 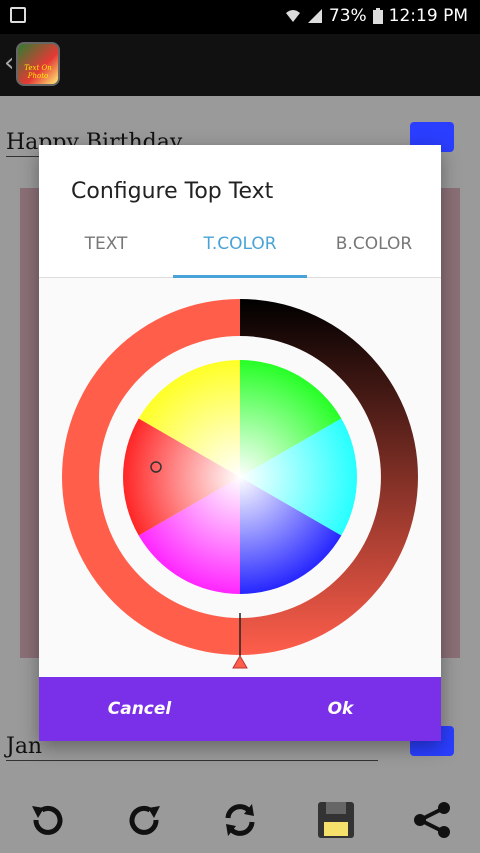 What do you see at coordinates (240, 17) in the screenshot?
I see `status-bar: 73% 12:19 PM` at bounding box center [240, 17].